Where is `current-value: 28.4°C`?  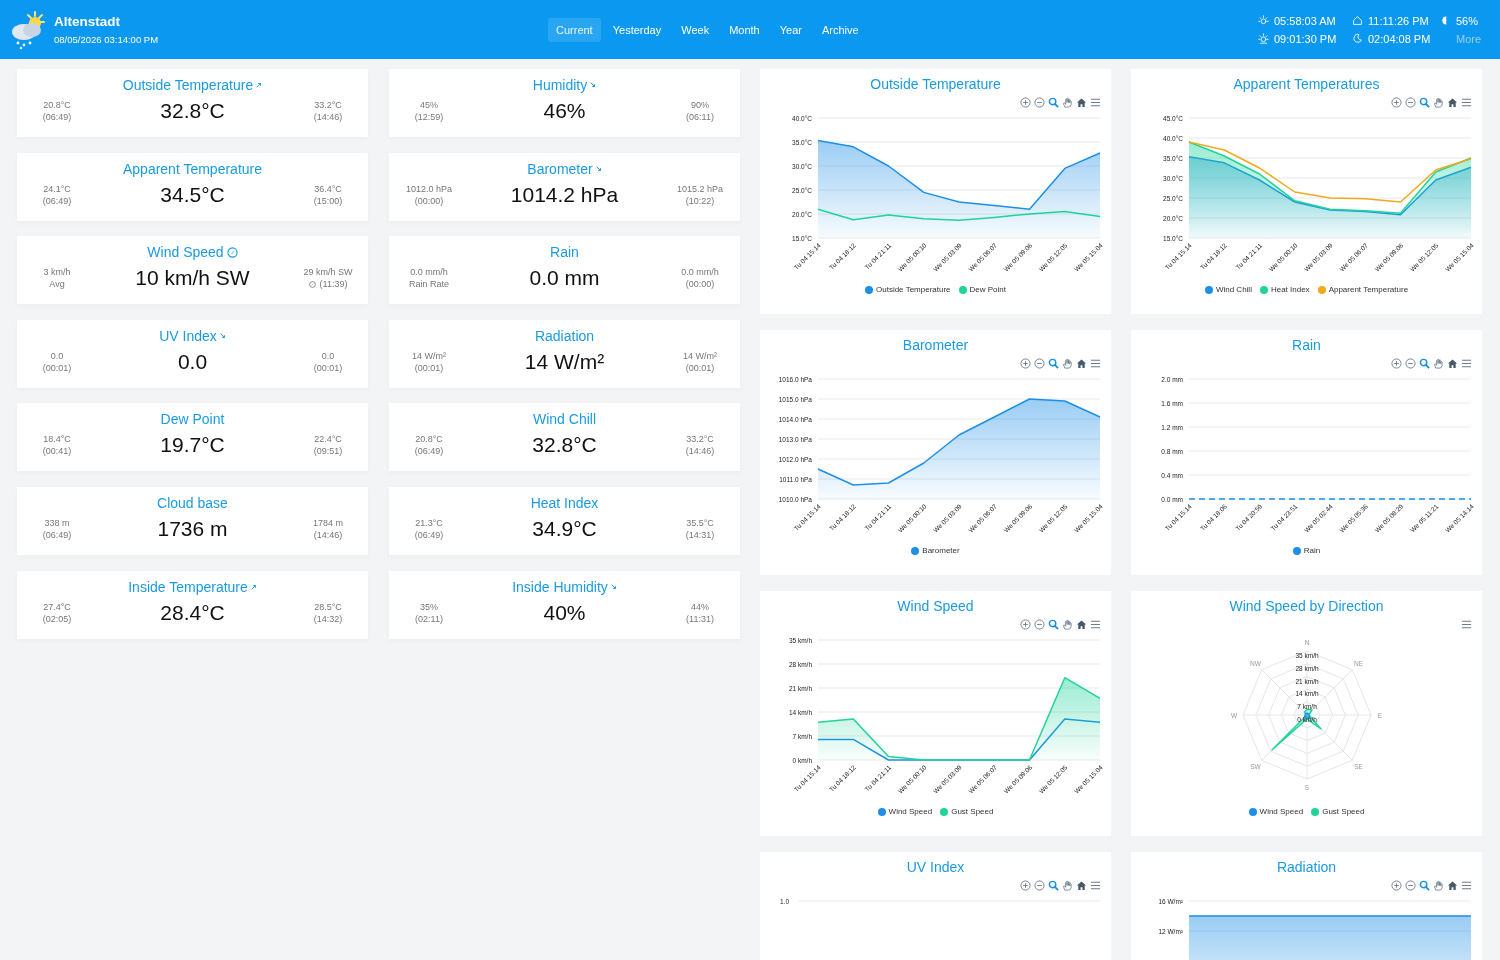
current-value: 28.4°C is located at coordinates (192, 612).